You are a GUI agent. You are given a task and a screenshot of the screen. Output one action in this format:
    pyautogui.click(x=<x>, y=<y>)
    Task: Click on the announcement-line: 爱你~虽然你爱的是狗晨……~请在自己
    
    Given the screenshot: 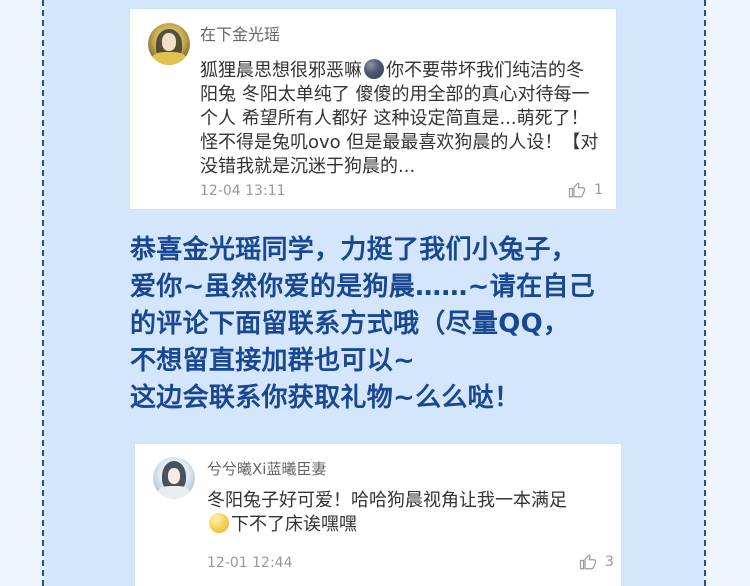 What is the action you would take?
    pyautogui.click(x=362, y=287)
    